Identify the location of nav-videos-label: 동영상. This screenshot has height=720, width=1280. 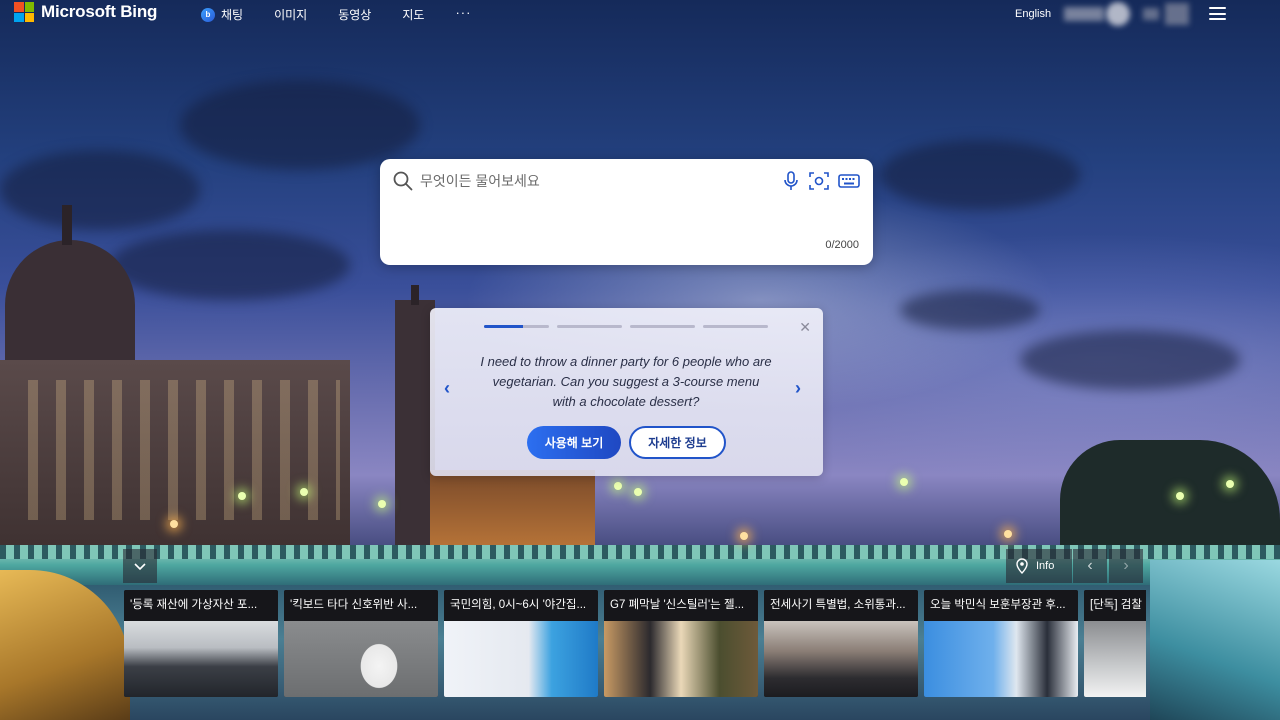
(355, 15).